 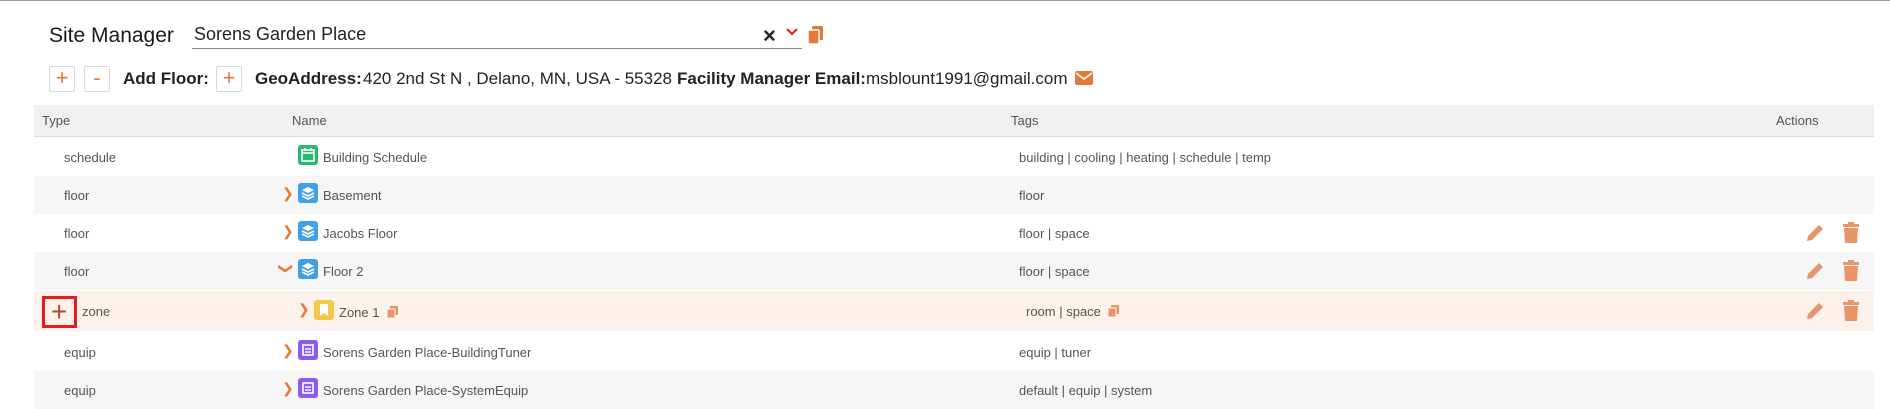 I want to click on table-header: Type Name Tags Actions, so click(x=954, y=121).